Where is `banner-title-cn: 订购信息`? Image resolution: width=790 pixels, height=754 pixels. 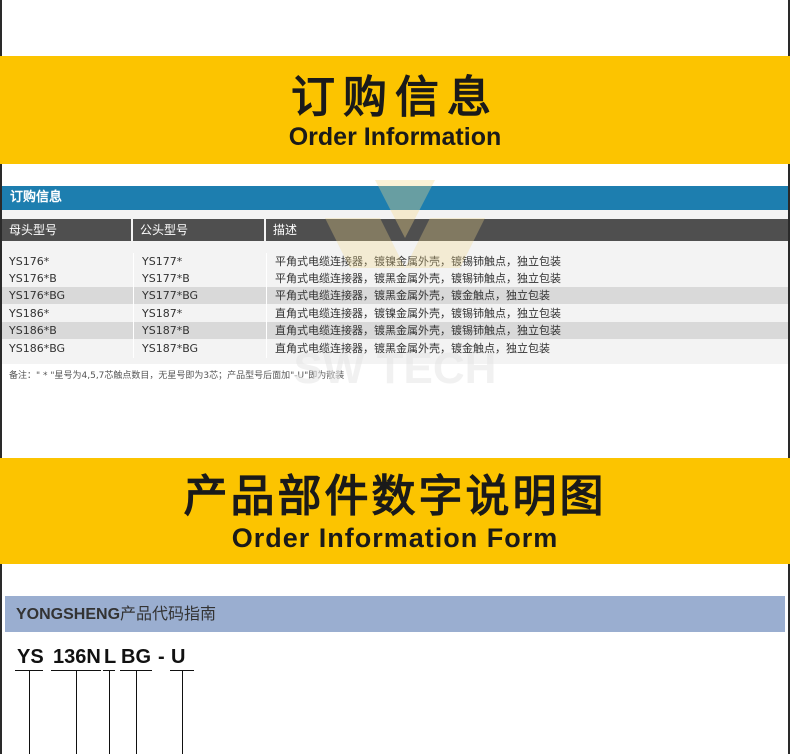 banner-title-cn: 订购信息 is located at coordinates (395, 97).